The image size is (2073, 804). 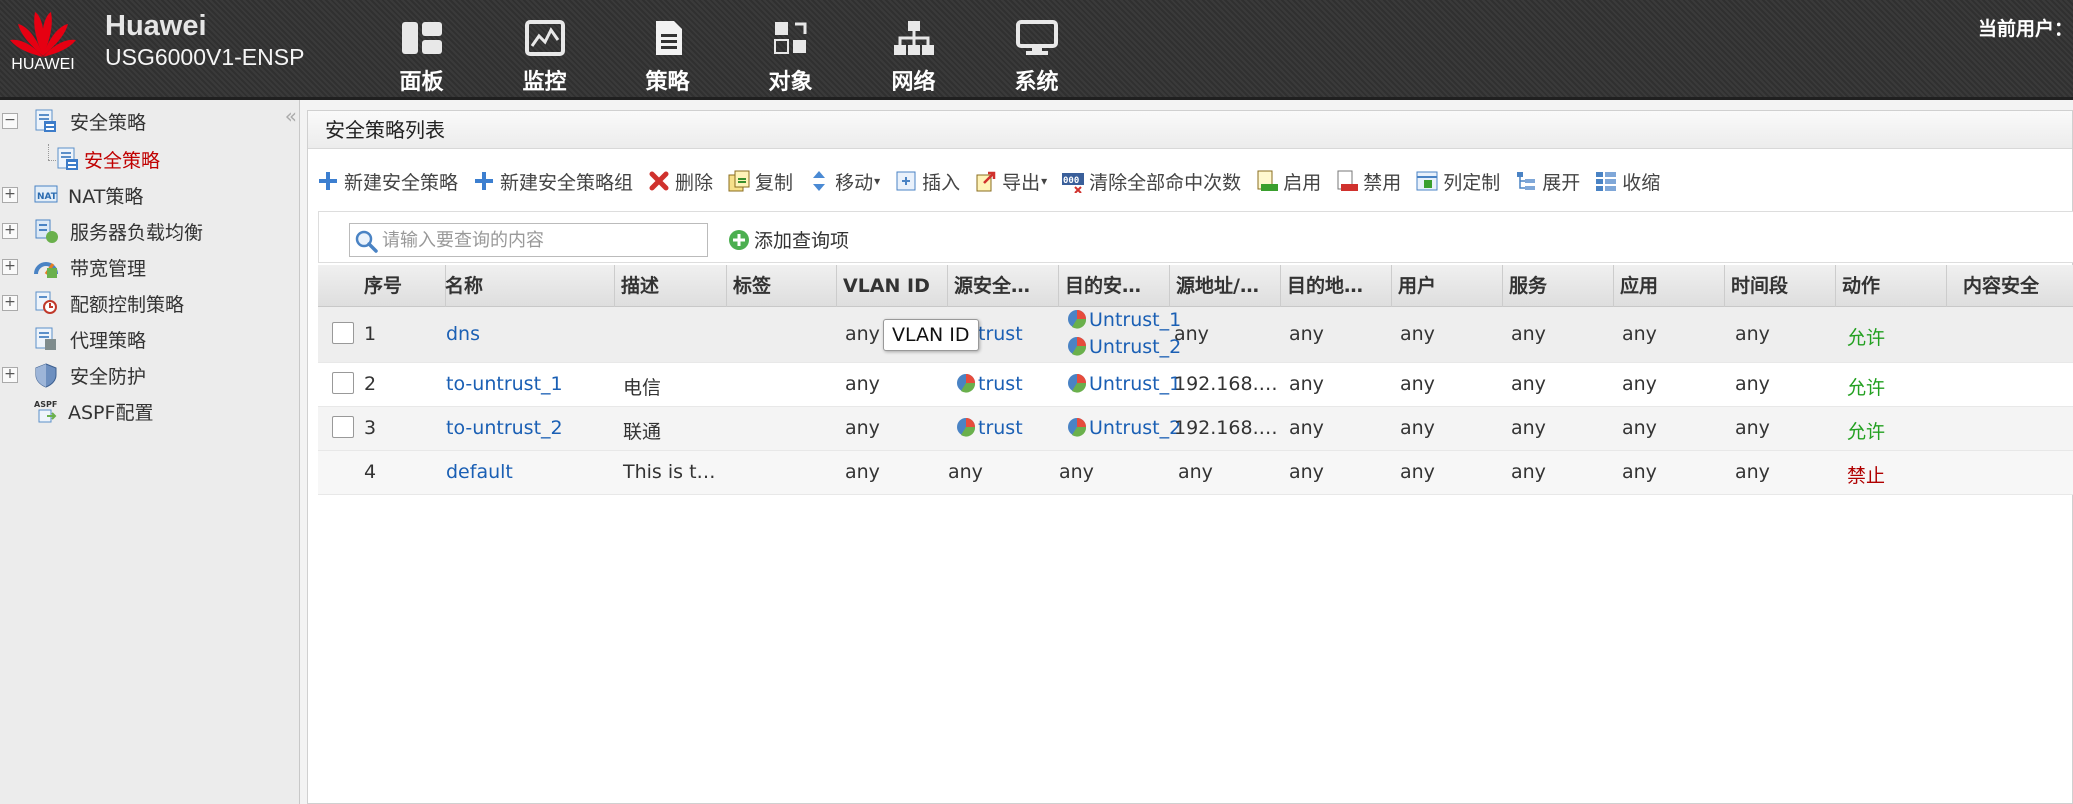 What do you see at coordinates (739, 239) in the screenshot?
I see `add-circle-icon` at bounding box center [739, 239].